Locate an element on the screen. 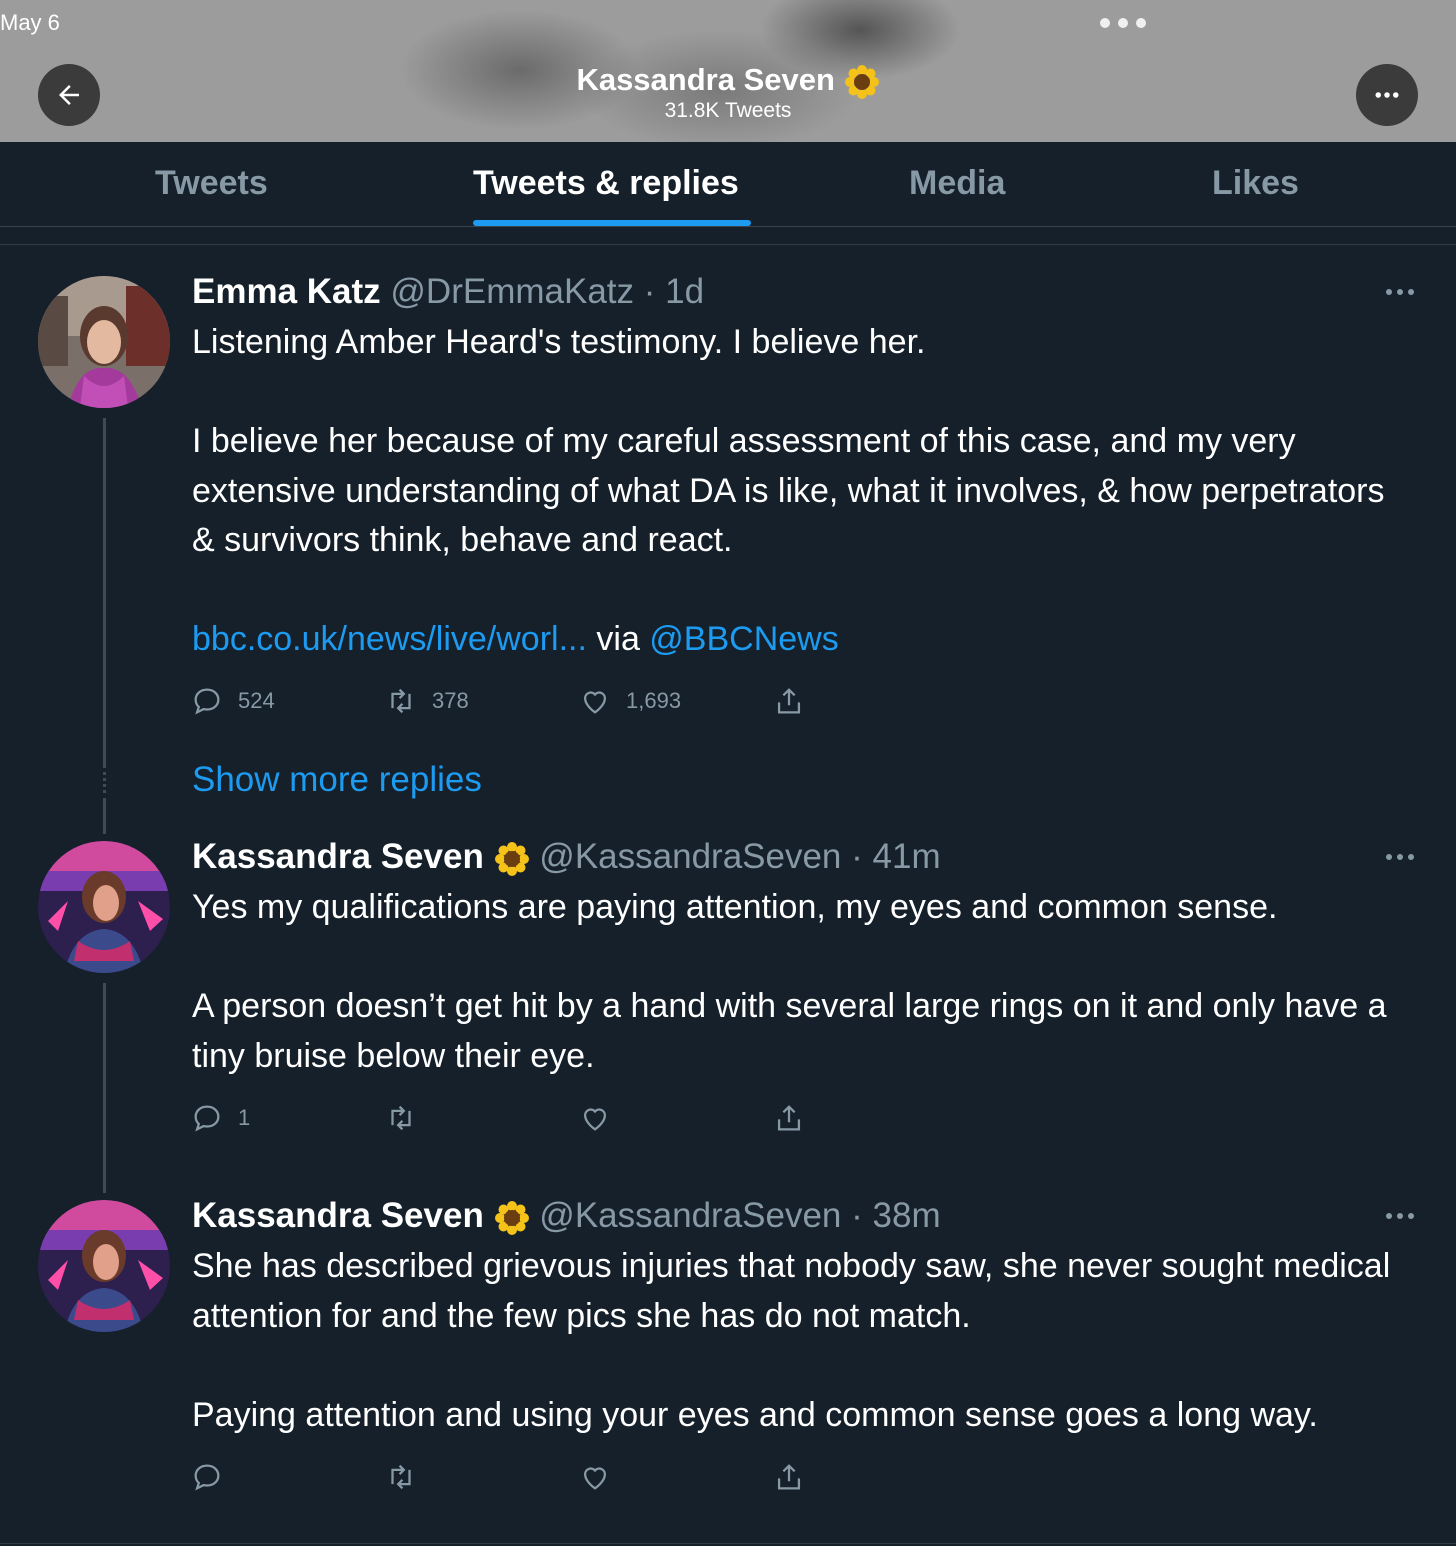  tab-tweets-and-replies: Tweets & replies is located at coordinates (606, 183).